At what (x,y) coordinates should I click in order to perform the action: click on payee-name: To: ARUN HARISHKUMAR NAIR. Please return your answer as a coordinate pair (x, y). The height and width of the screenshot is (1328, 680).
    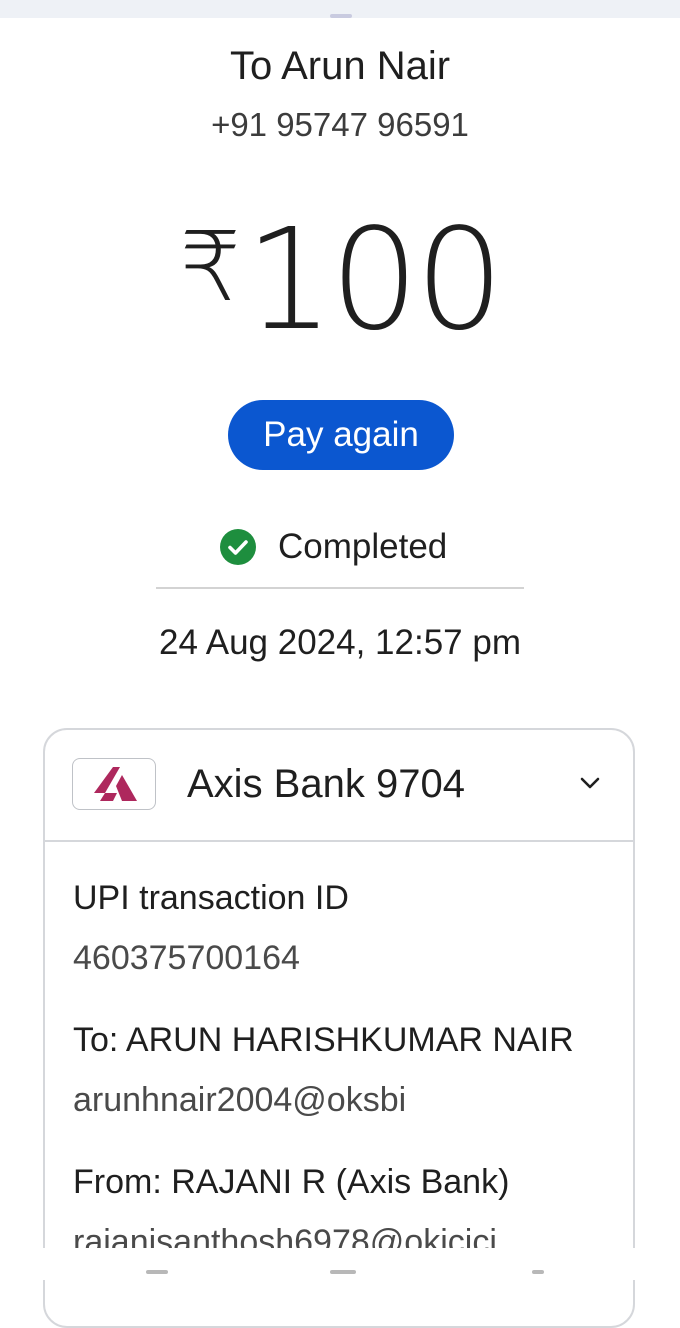
    Looking at the image, I should click on (323, 1040).